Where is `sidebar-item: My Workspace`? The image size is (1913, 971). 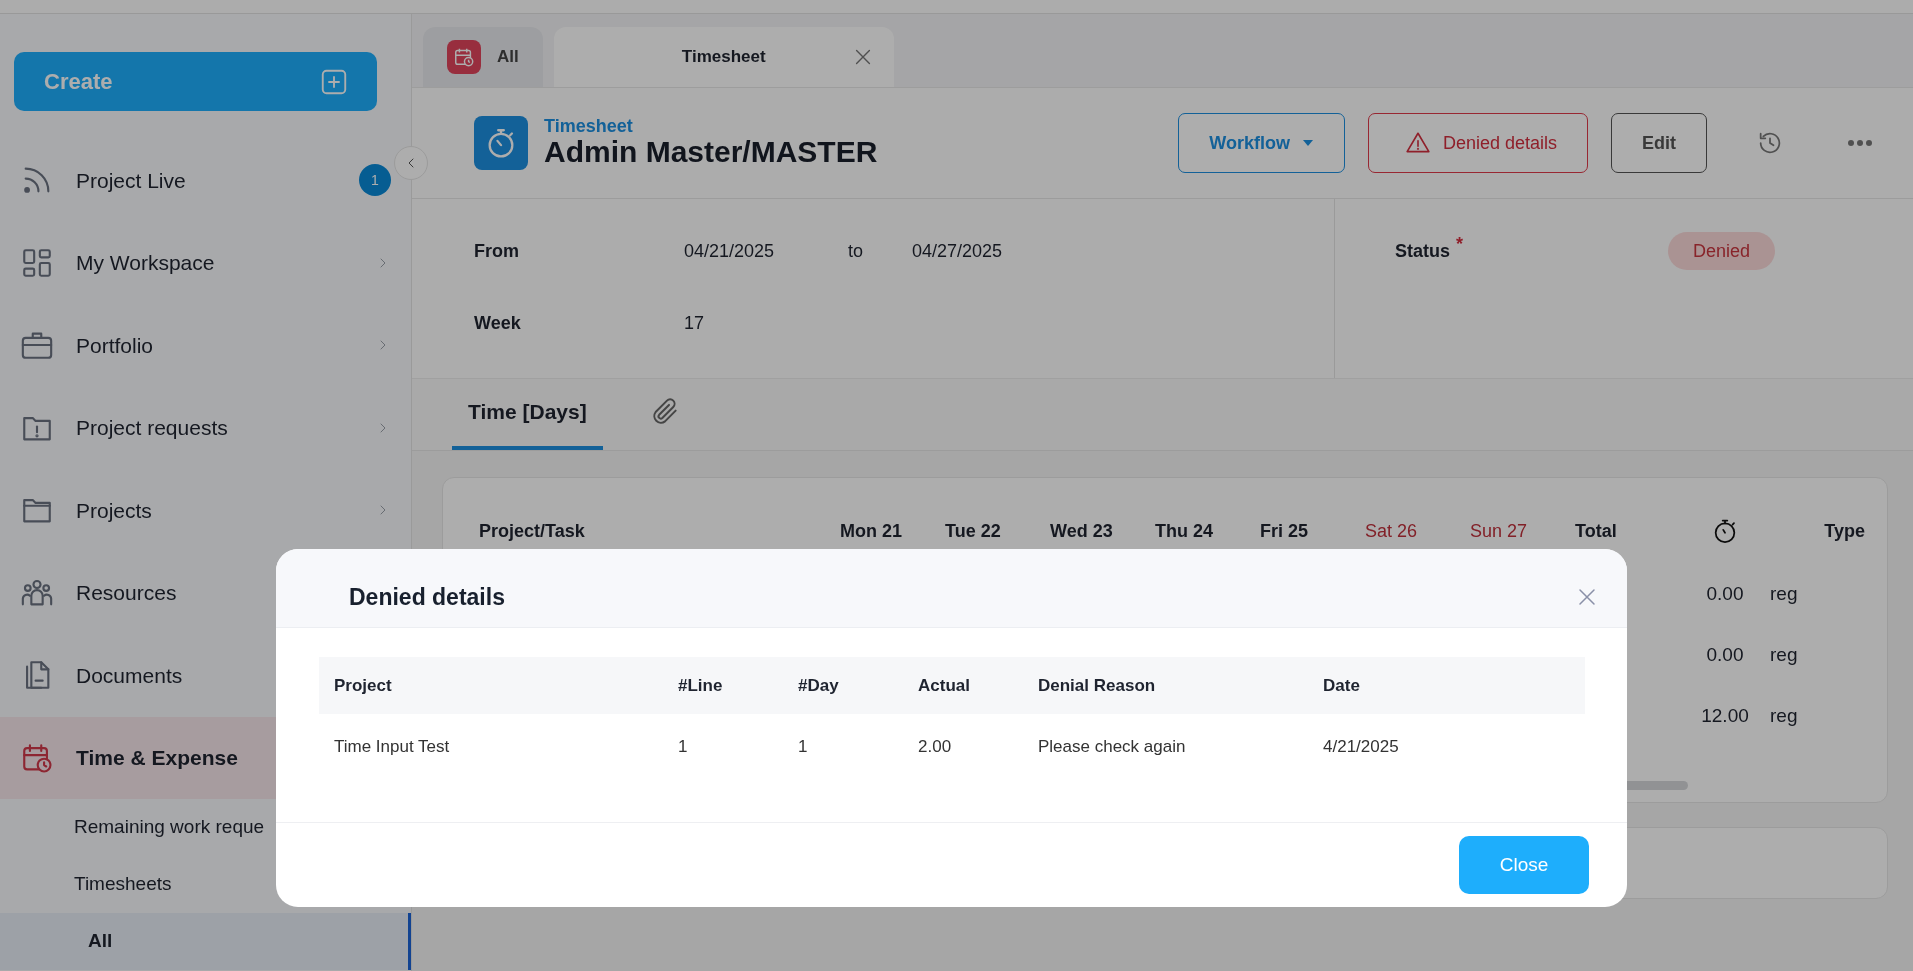
sidebar-item: My Workspace is located at coordinates (205, 262).